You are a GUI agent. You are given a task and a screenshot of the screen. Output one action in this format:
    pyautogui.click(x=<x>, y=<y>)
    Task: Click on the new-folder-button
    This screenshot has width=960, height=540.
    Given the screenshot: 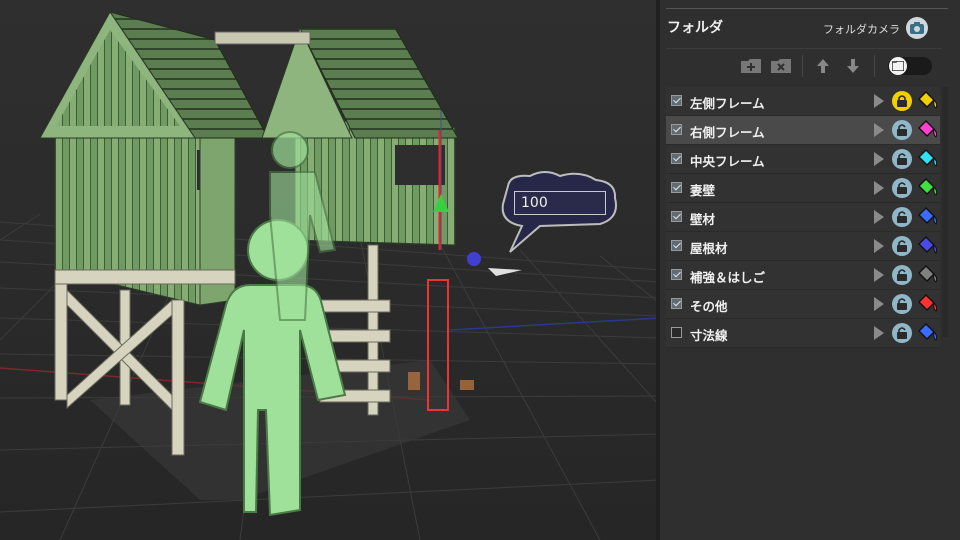 What is the action you would take?
    pyautogui.click(x=751, y=66)
    